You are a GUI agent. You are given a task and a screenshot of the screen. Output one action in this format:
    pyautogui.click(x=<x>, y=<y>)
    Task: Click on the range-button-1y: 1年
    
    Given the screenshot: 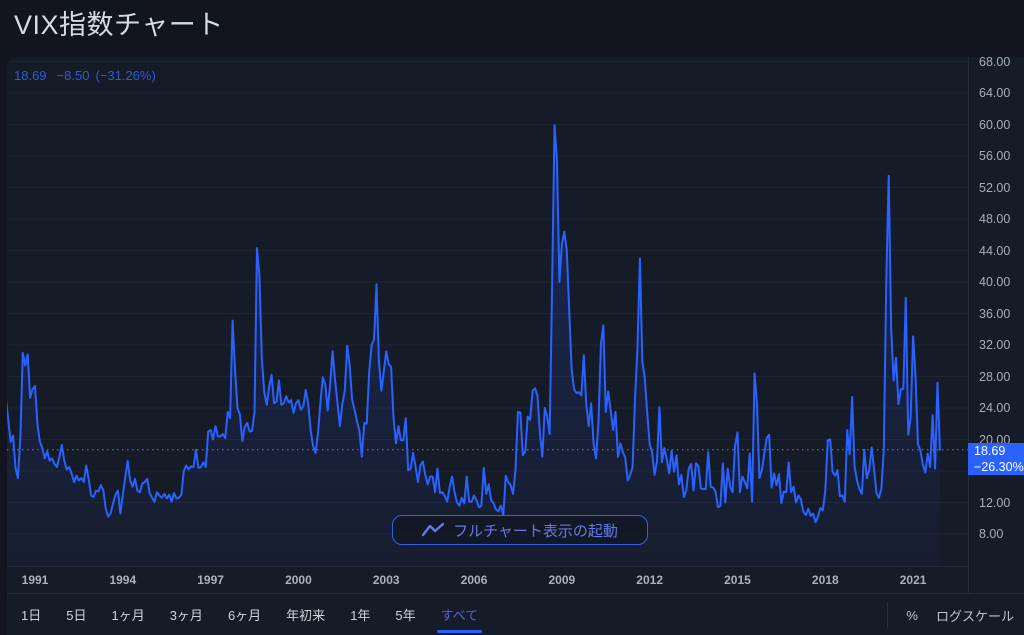 What is the action you would take?
    pyautogui.click(x=360, y=614)
    